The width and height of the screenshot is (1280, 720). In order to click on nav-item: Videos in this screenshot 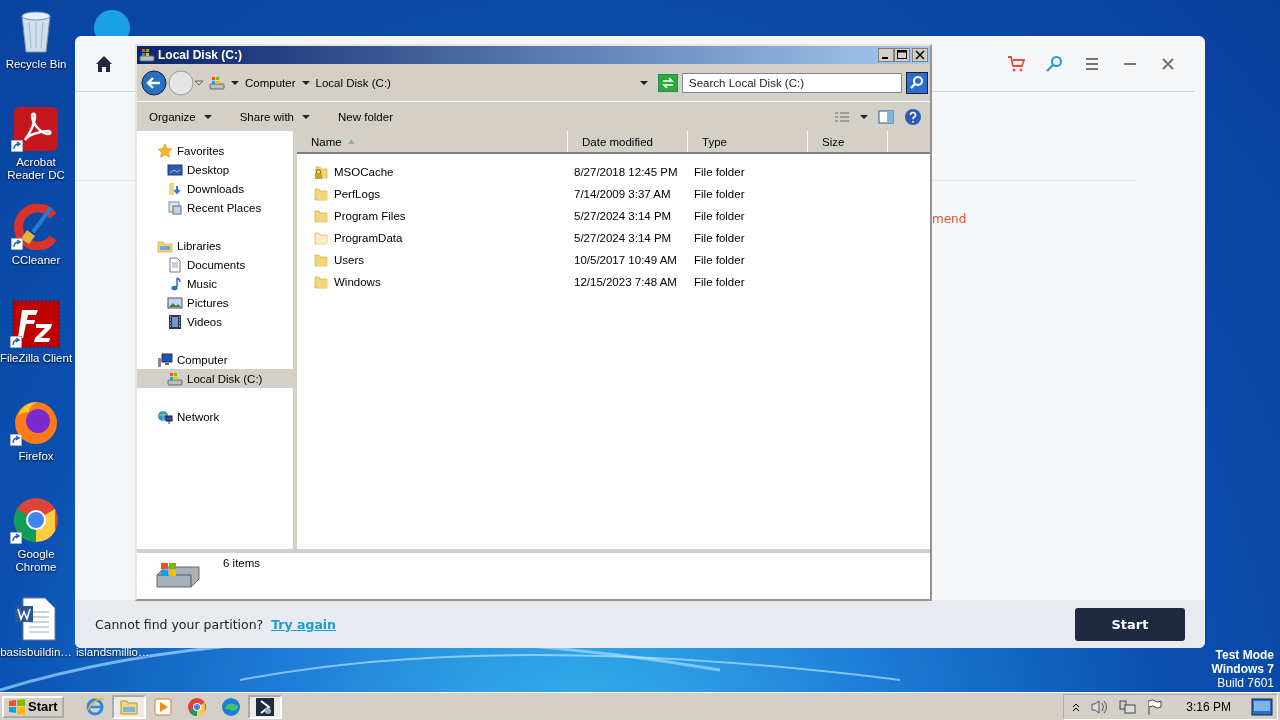, I will do `click(215, 321)`.